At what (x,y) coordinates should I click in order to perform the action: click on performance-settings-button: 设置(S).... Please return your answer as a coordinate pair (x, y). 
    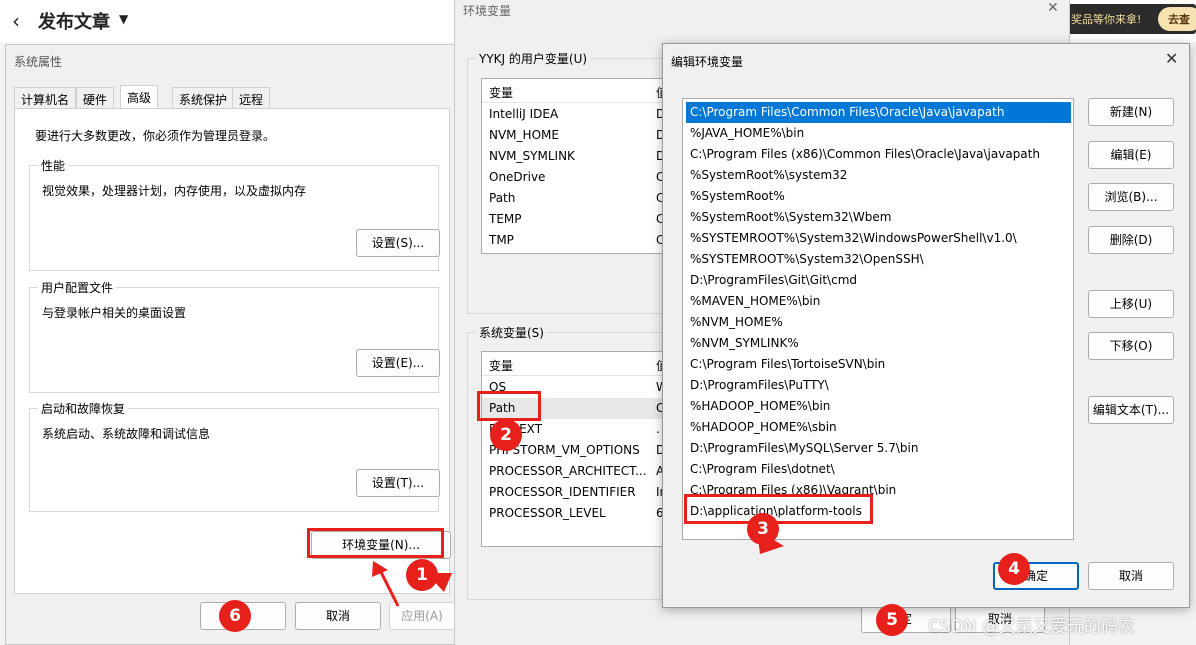
    Looking at the image, I should click on (398, 243).